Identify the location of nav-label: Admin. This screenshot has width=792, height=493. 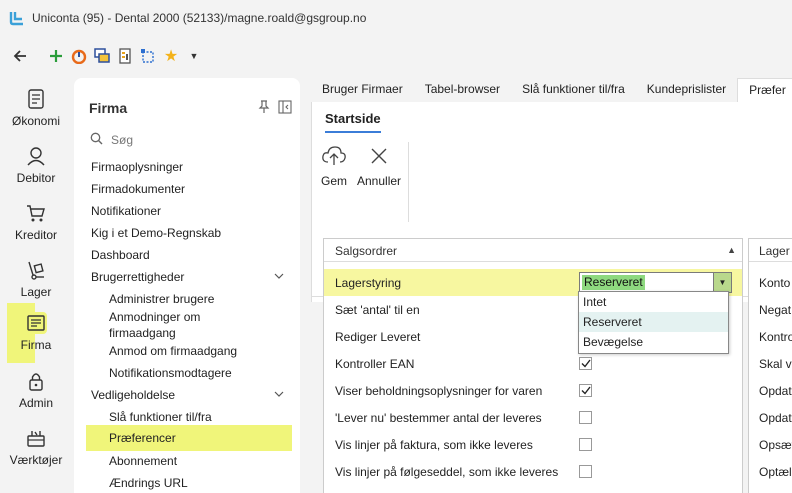
(35, 403).